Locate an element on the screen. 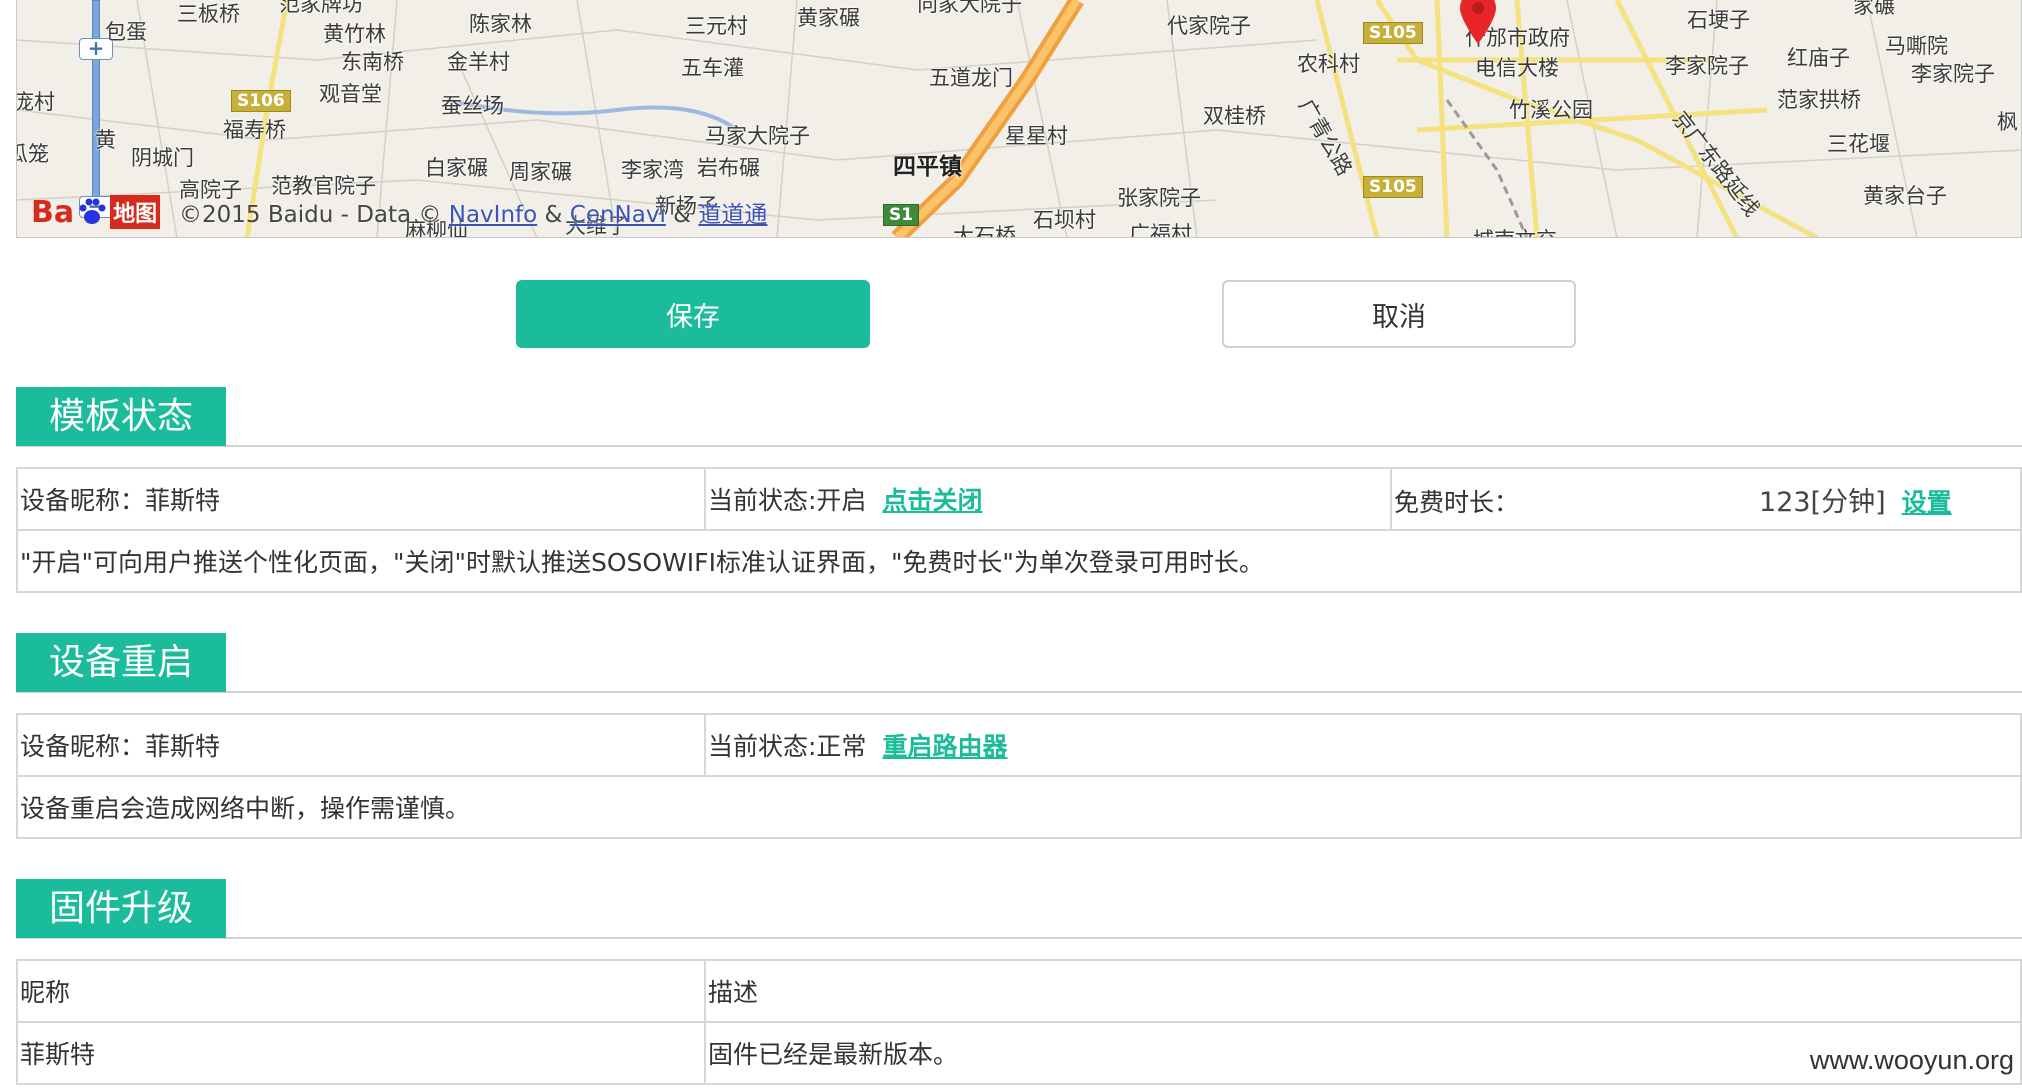  map-place-label: 岩布碾 is located at coordinates (728, 168).